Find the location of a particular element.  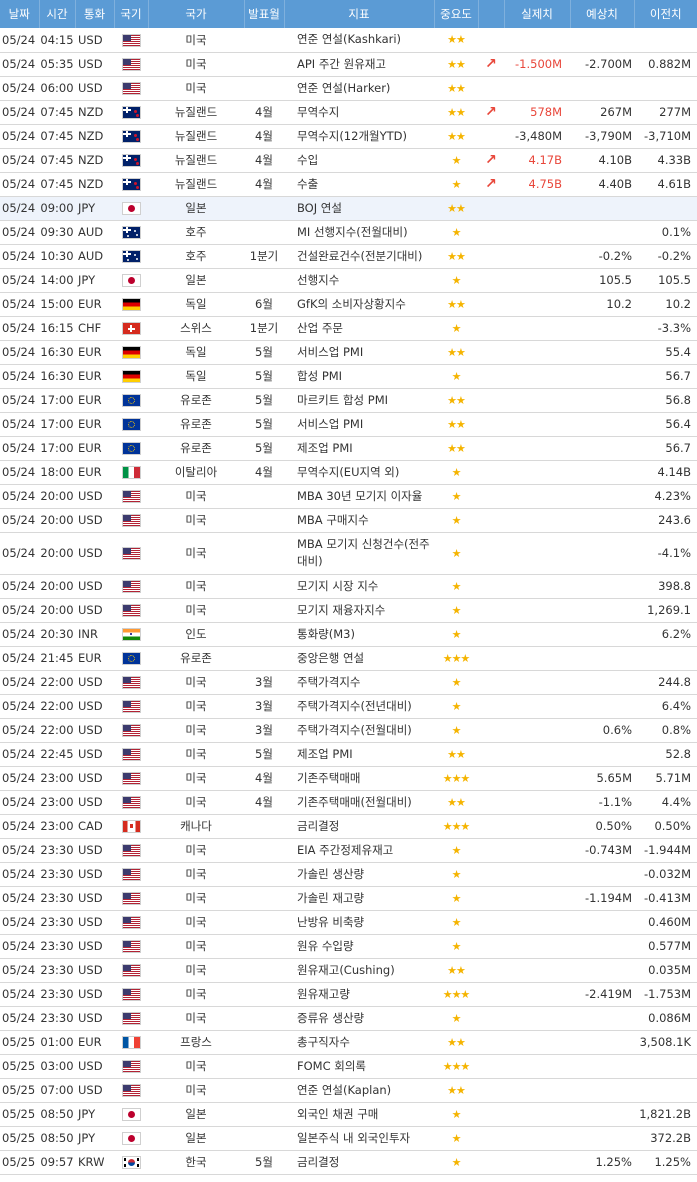

table-row: 05/24 04:15 USD 미국 연준 연설(Kashkari) ★★ is located at coordinates (348, 40).